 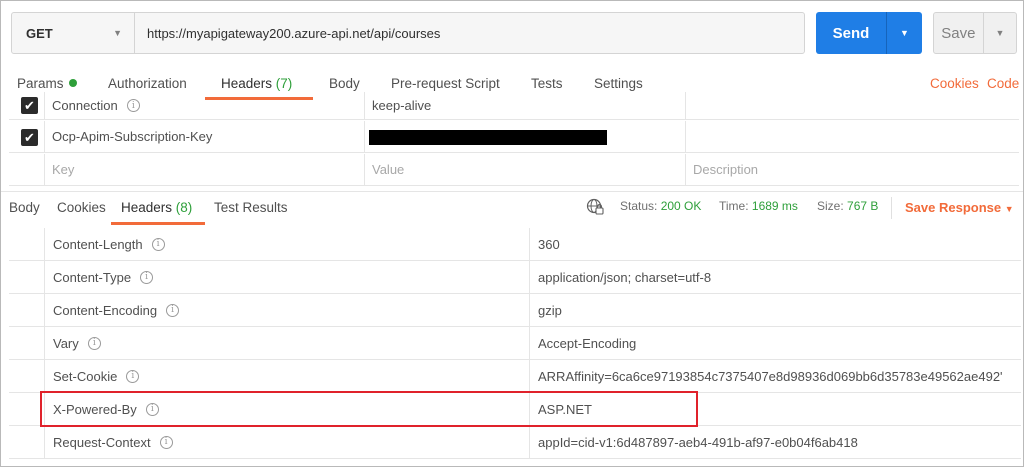 I want to click on save-button: Save ▼, so click(x=975, y=33).